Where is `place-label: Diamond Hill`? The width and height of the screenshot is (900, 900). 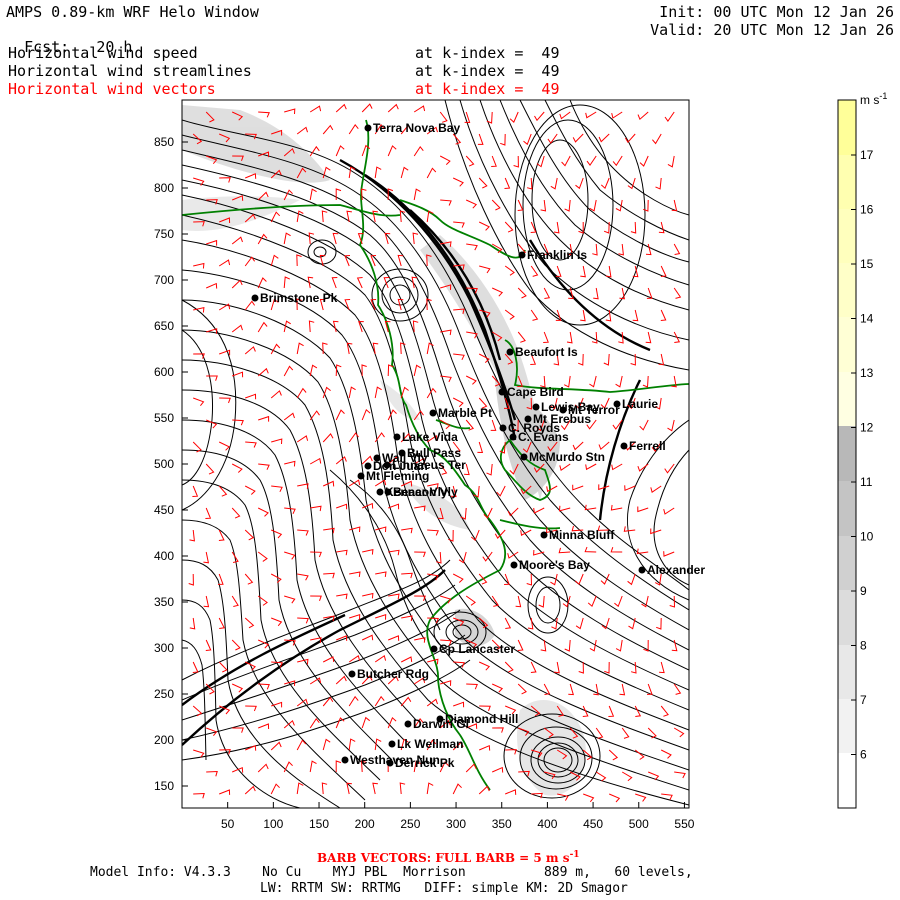 place-label: Diamond Hill is located at coordinates (481, 719).